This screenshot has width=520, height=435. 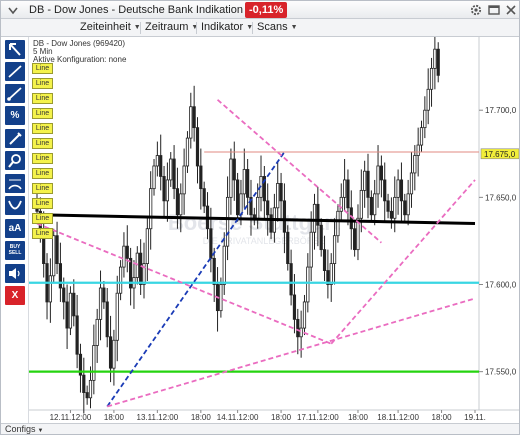 I want to click on menu-zeitraum: Zeitraum ▼, so click(x=171, y=27).